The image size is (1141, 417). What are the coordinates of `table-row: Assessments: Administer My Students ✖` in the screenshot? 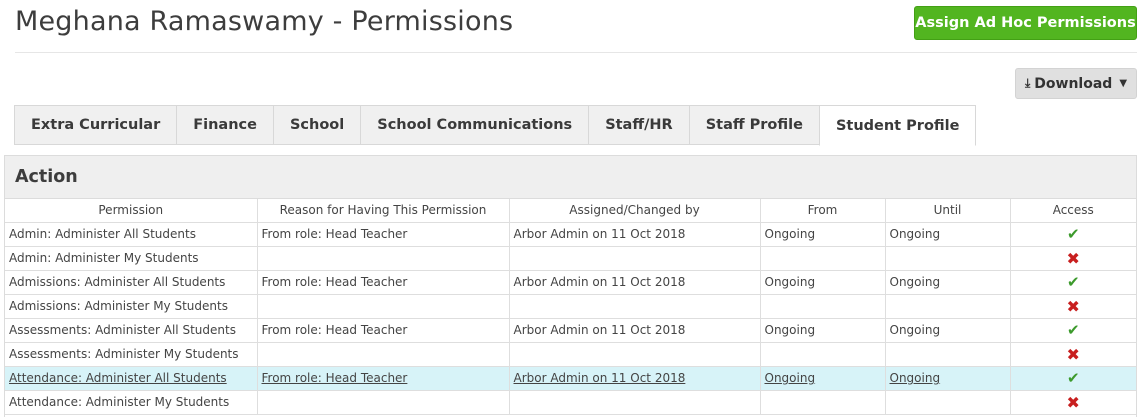 It's located at (570, 354).